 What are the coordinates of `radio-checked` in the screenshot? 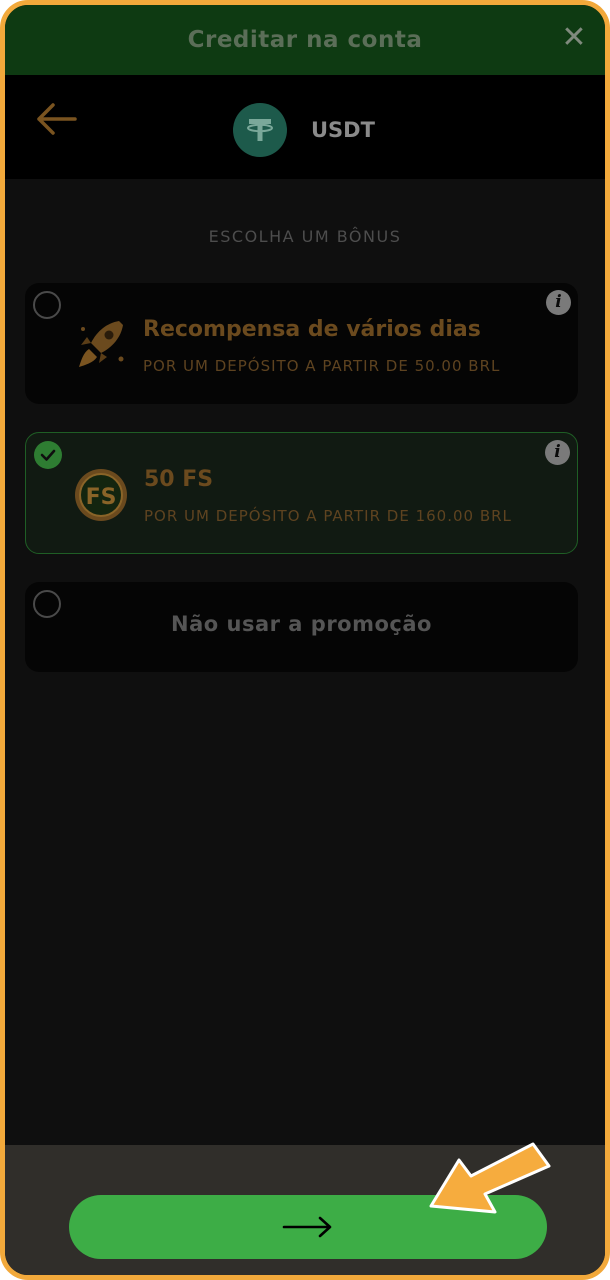 It's located at (48, 455).